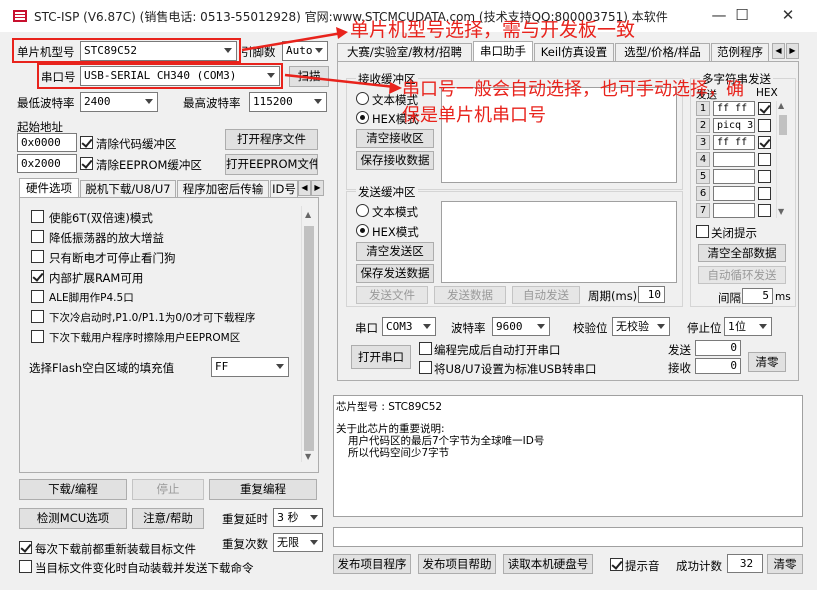  Describe the element at coordinates (317, 188) in the screenshot. I see `tab-scroll-right-icon: ▶` at that location.